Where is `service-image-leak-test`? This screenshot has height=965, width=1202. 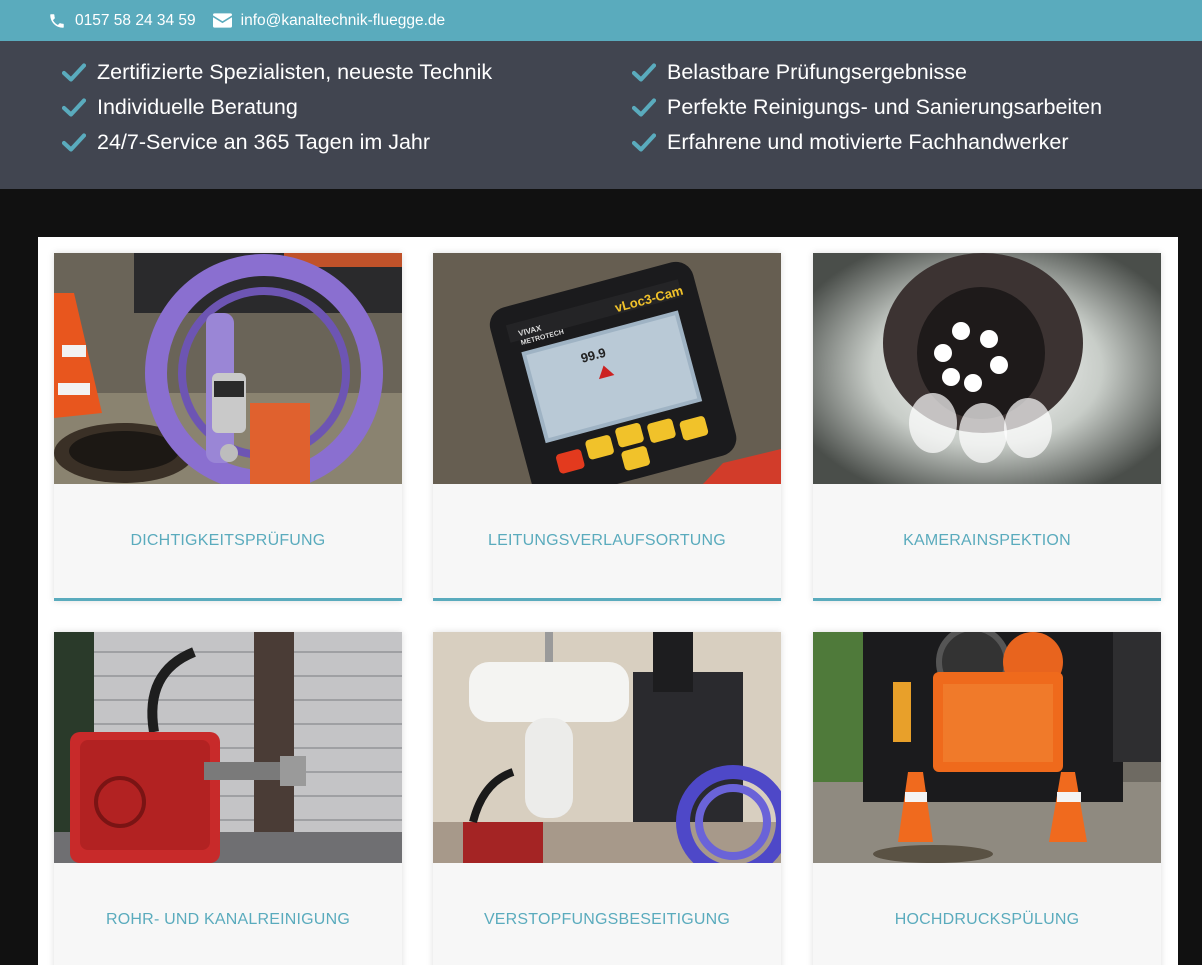 service-image-leak-test is located at coordinates (228, 368).